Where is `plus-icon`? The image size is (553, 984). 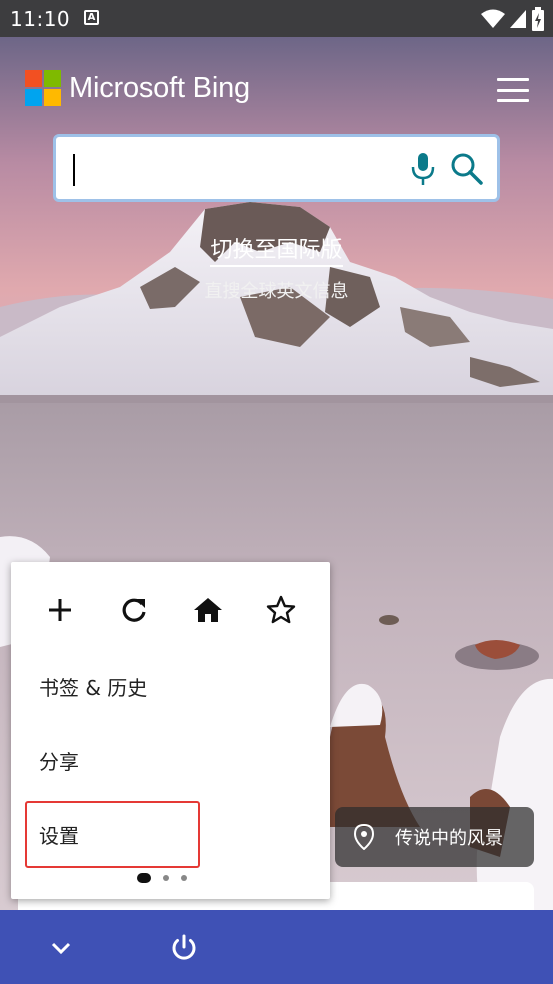 plus-icon is located at coordinates (60, 610).